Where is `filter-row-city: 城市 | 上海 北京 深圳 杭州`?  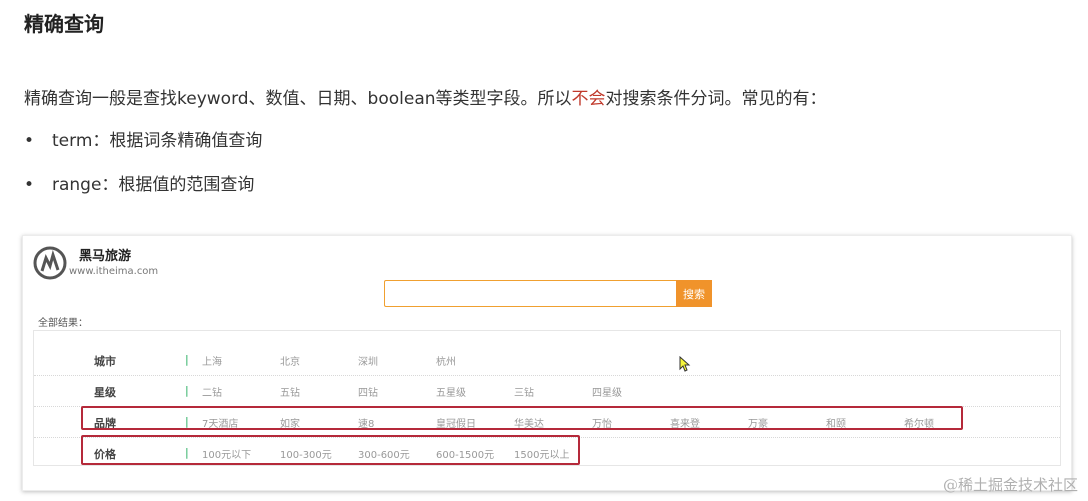 filter-row-city: 城市 | 上海 北京 深圳 杭州 is located at coordinates (547, 360).